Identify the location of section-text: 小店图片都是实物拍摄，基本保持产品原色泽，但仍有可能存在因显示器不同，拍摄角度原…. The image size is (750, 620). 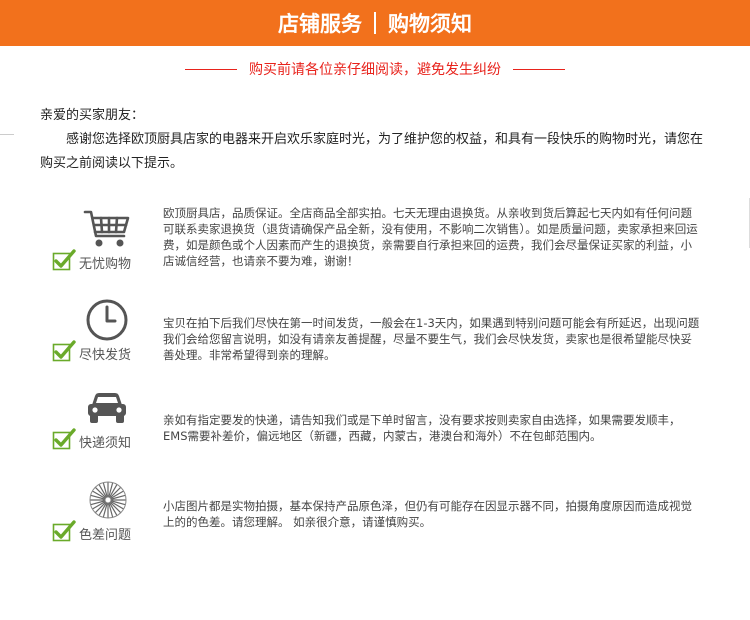
(427, 514).